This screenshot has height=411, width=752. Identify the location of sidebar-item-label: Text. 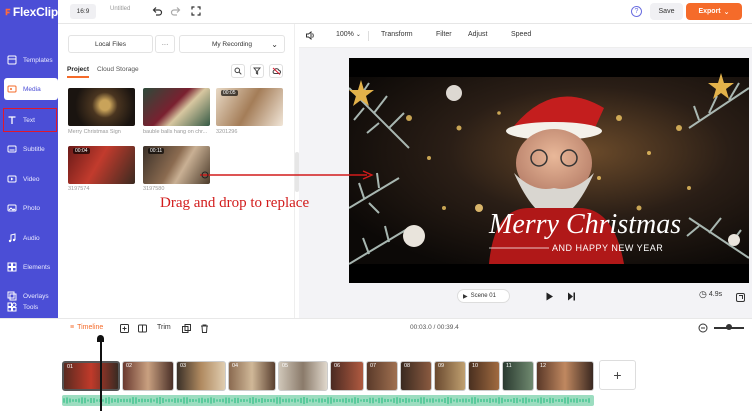
(29, 120).